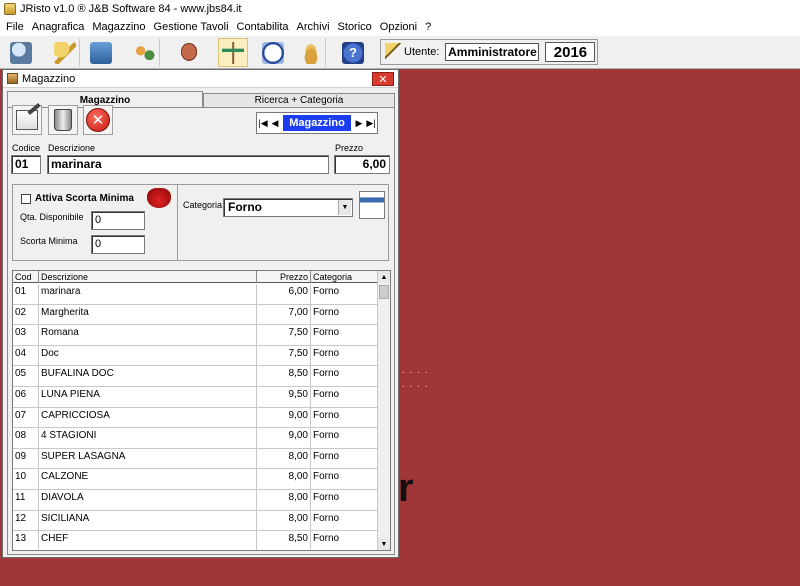 This screenshot has height=586, width=800. I want to click on coins-button, so click(311, 52).